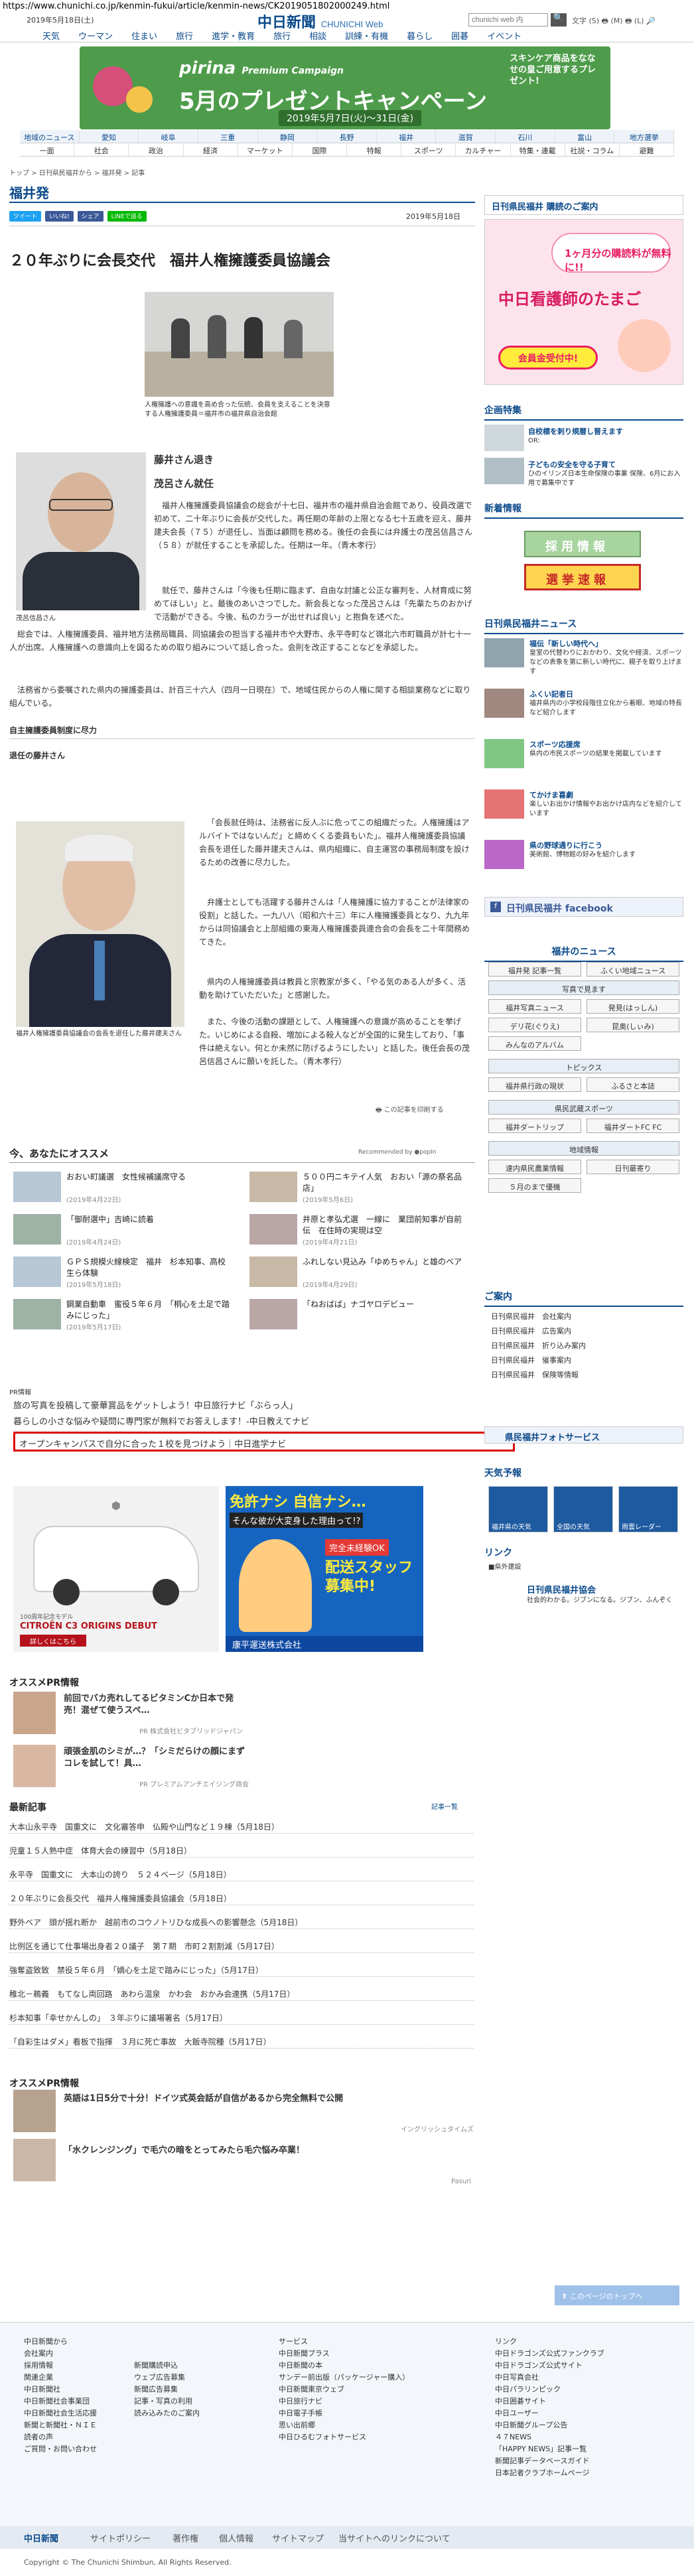 The width and height of the screenshot is (694, 2576). Describe the element at coordinates (288, 136) in the screenshot. I see `region-nav-item: 静岡` at that location.